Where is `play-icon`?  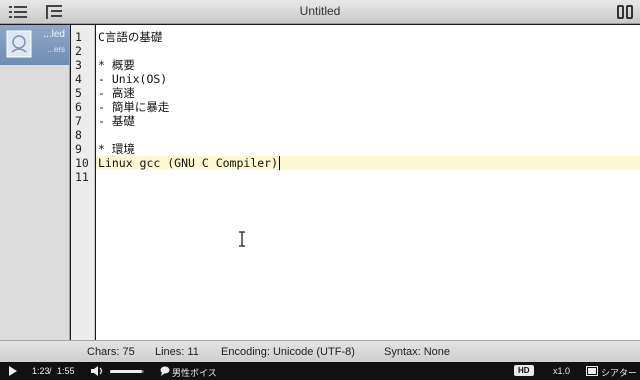
play-icon is located at coordinates (13, 371).